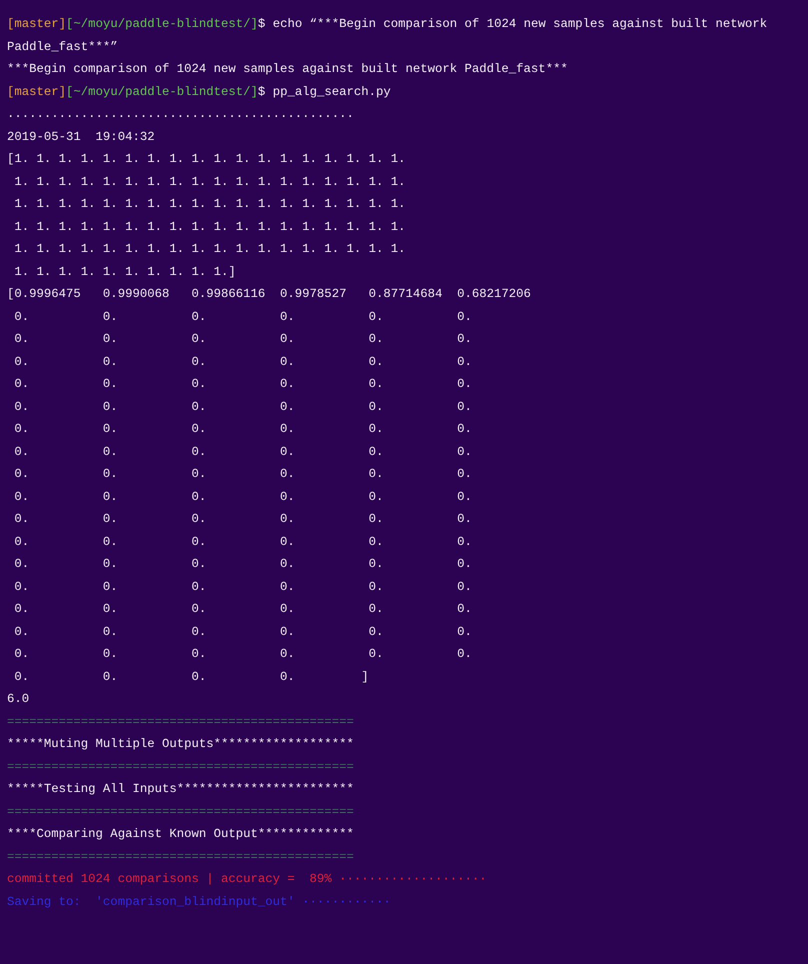 The image size is (808, 964). Describe the element at coordinates (81, 137) in the screenshot. I see `output-line: 2019-05-31 19:04:32` at that location.